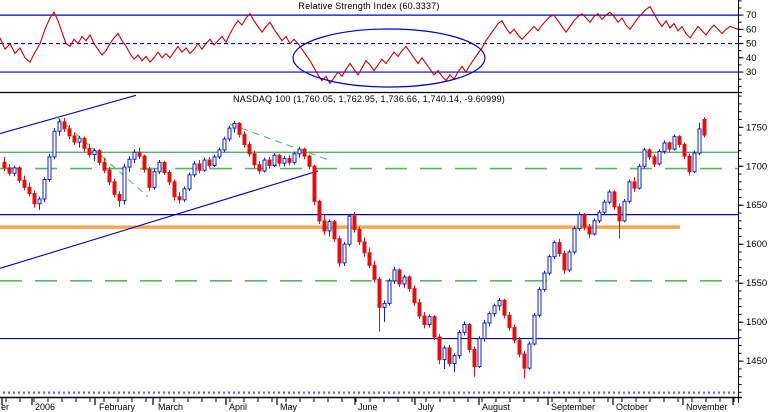  Describe the element at coordinates (707, 407) in the screenshot. I see `month-label-November: November` at that location.